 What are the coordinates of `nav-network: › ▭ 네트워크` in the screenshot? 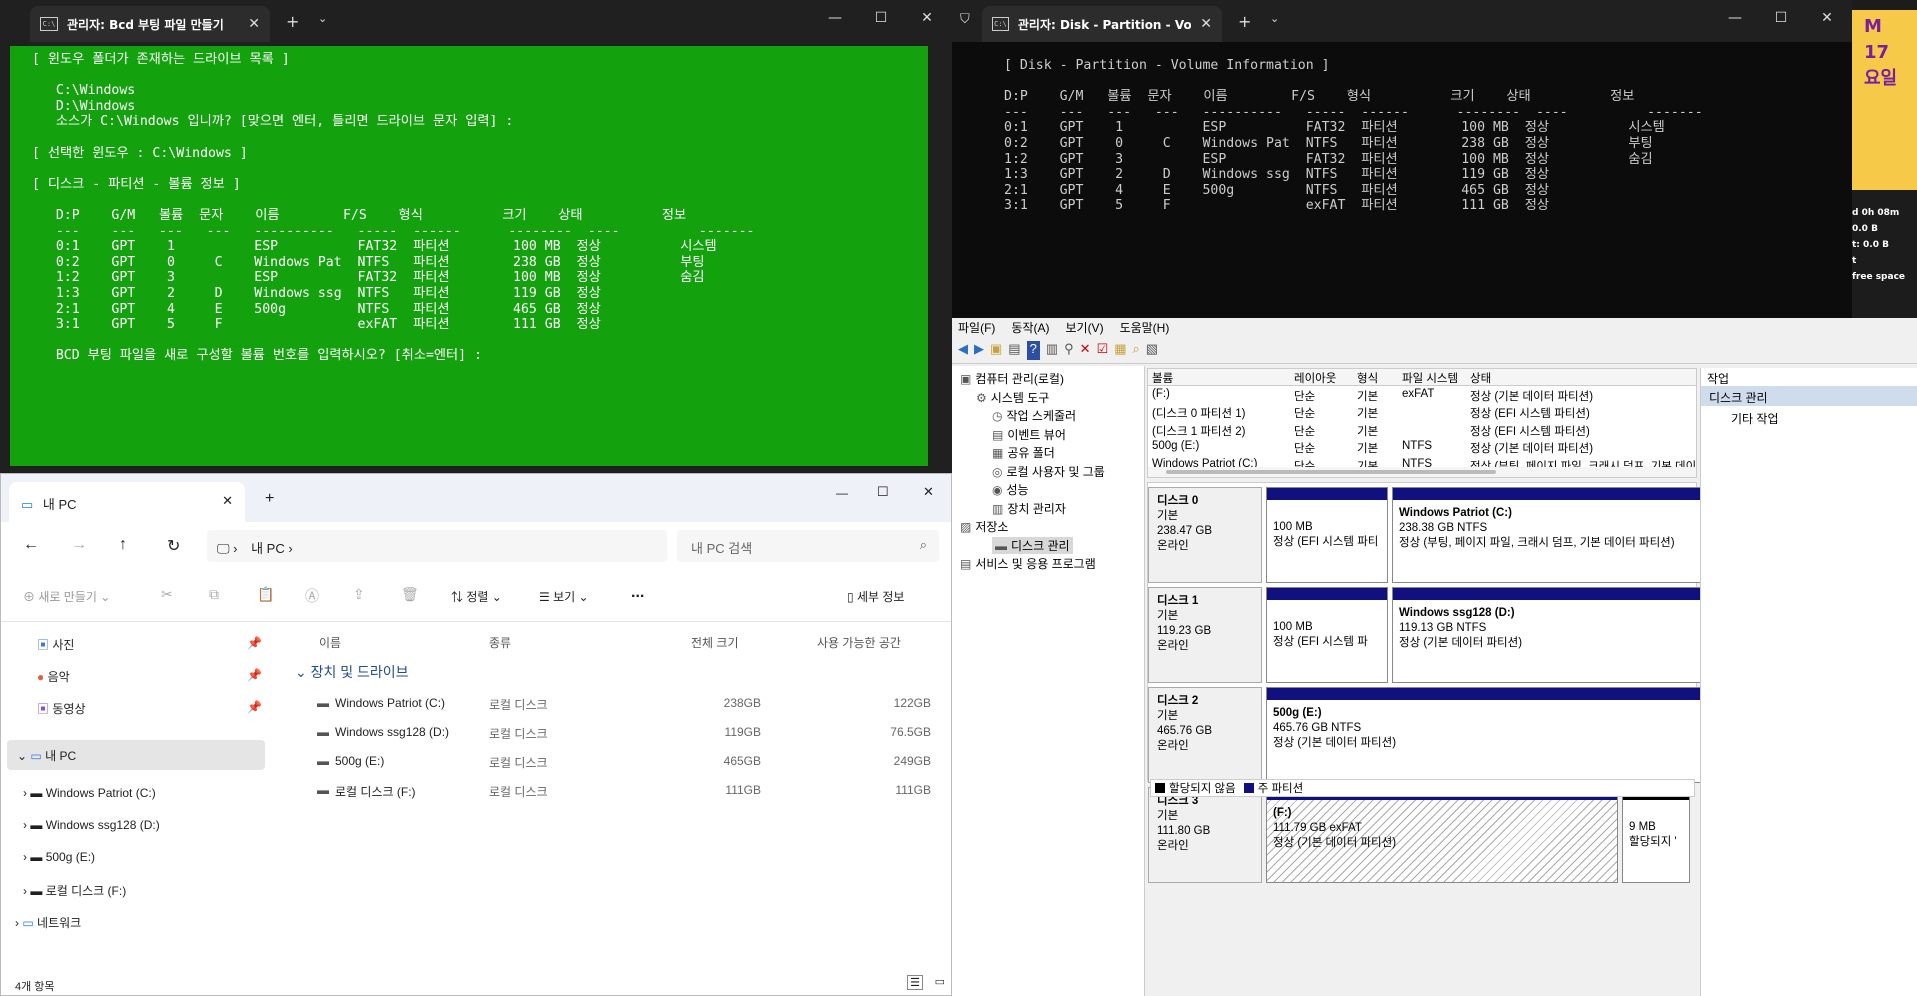 It's located at (48, 922).